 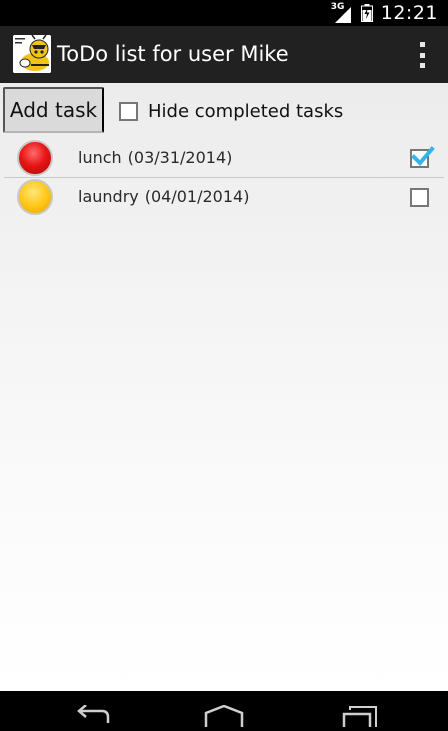 What do you see at coordinates (197, 196) in the screenshot?
I see `task-date: (04/01/2014)` at bounding box center [197, 196].